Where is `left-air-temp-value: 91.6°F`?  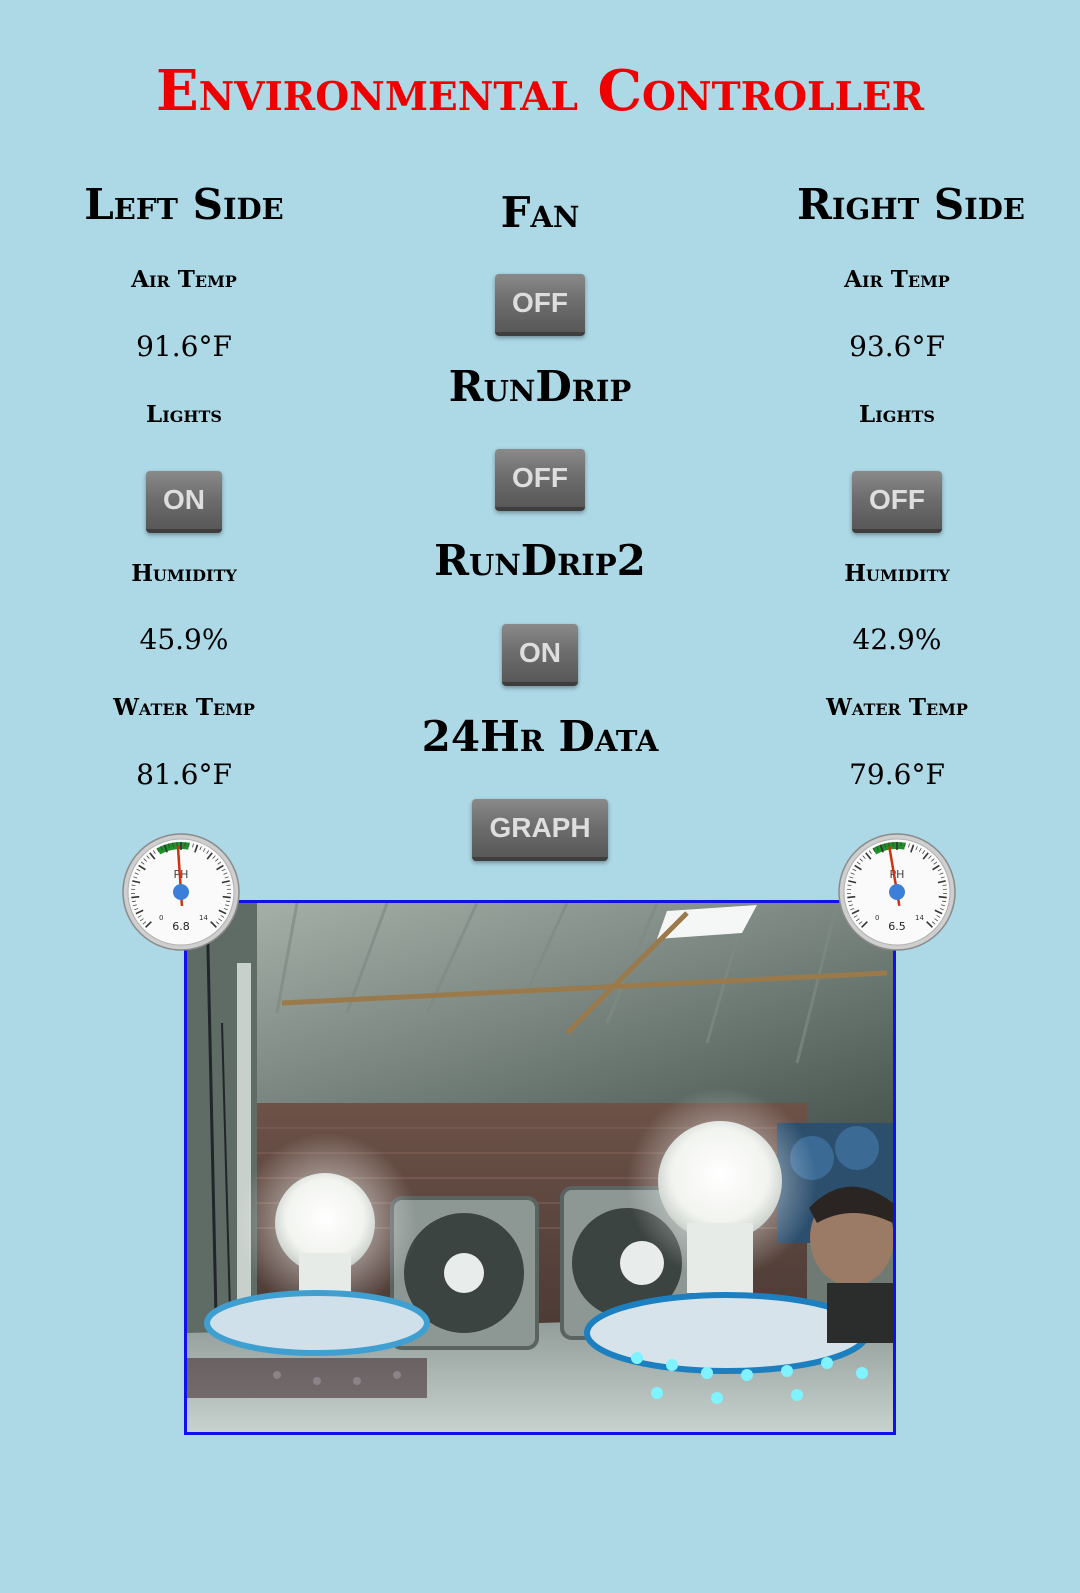
left-air-temp-value: 91.6°F is located at coordinates (184, 346).